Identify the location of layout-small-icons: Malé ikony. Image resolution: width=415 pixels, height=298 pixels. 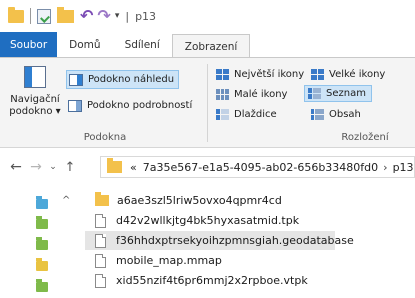
(251, 94).